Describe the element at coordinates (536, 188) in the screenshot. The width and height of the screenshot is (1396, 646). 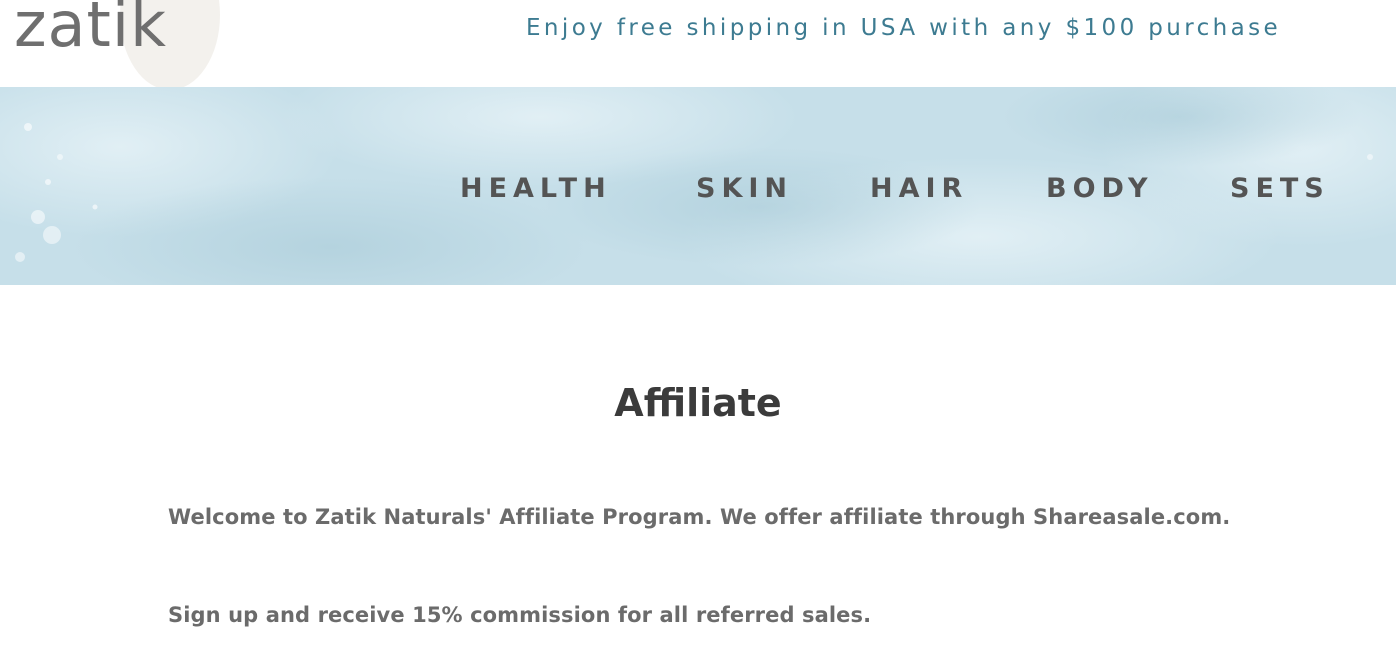
I see `nav-item-health: HEALTH` at that location.